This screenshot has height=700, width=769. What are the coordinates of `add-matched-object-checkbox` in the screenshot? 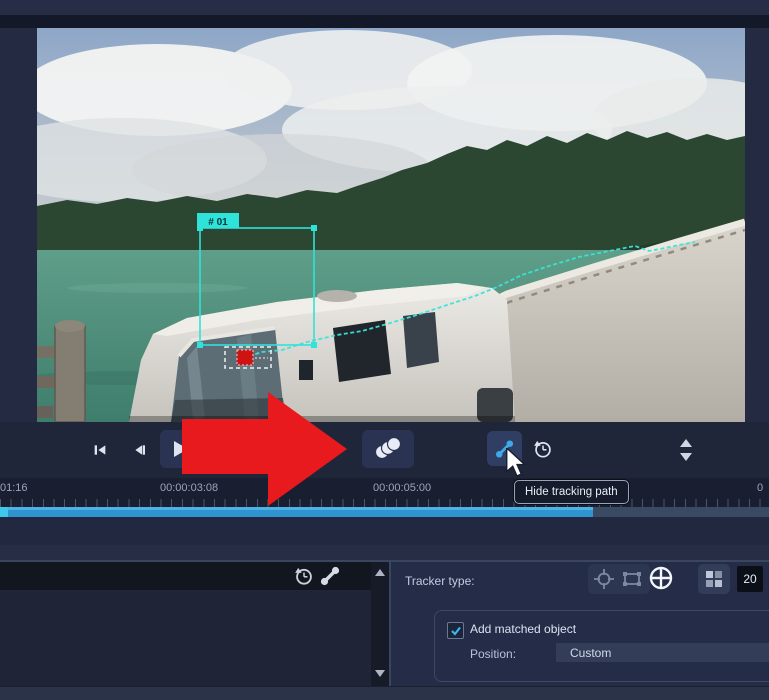 It's located at (455, 630).